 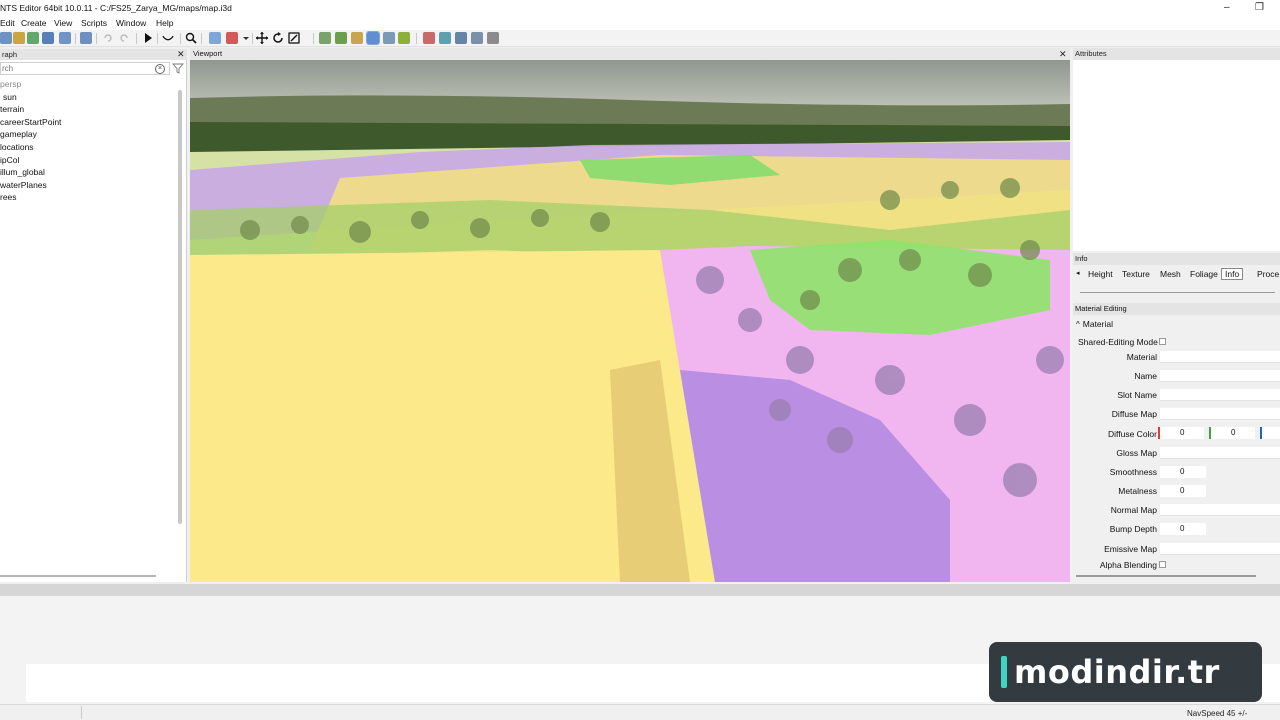 What do you see at coordinates (164, 23) in the screenshot?
I see `menu-help: Help` at bounding box center [164, 23].